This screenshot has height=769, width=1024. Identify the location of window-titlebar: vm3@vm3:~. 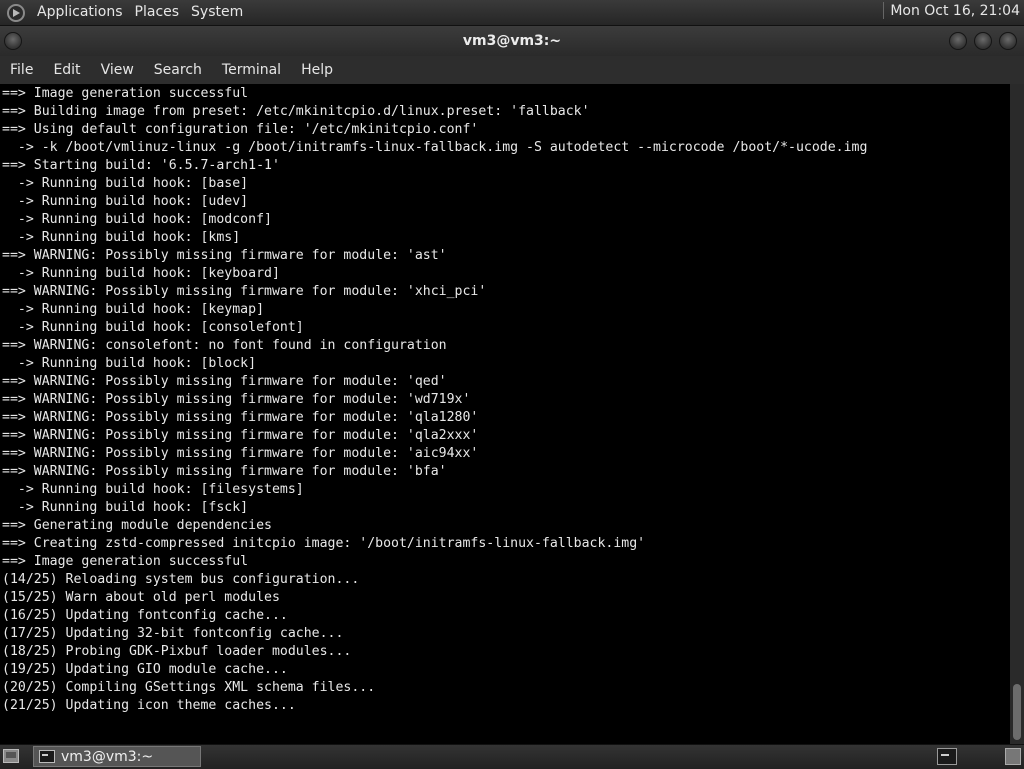
(512, 41).